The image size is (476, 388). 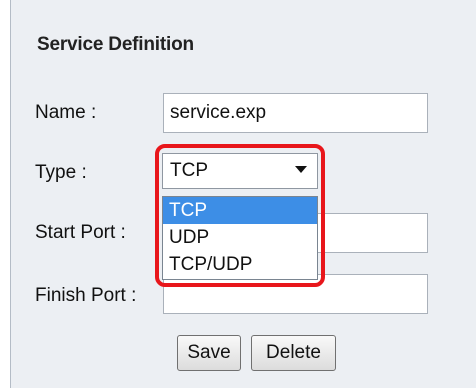 I want to click on name-field: service.exp, so click(x=295, y=113).